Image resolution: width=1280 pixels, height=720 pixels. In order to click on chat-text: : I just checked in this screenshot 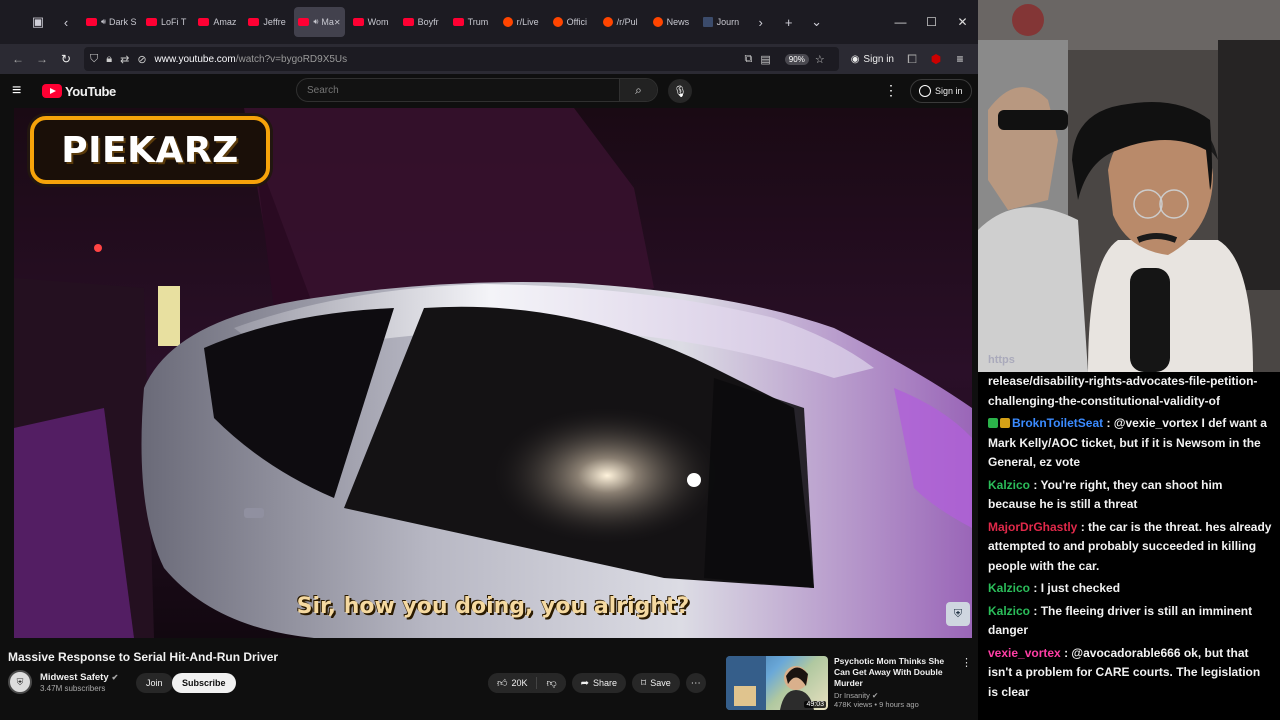, I will do `click(1077, 588)`.